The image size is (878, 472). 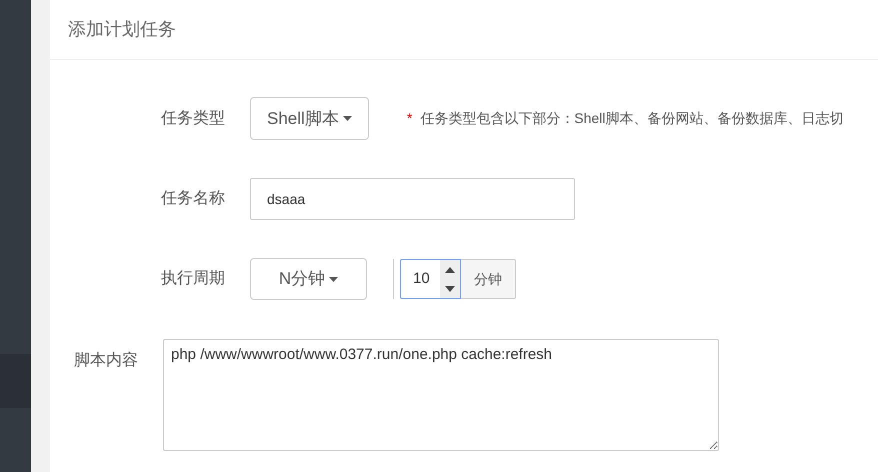 I want to click on field-label: 任务名称, so click(x=193, y=199).